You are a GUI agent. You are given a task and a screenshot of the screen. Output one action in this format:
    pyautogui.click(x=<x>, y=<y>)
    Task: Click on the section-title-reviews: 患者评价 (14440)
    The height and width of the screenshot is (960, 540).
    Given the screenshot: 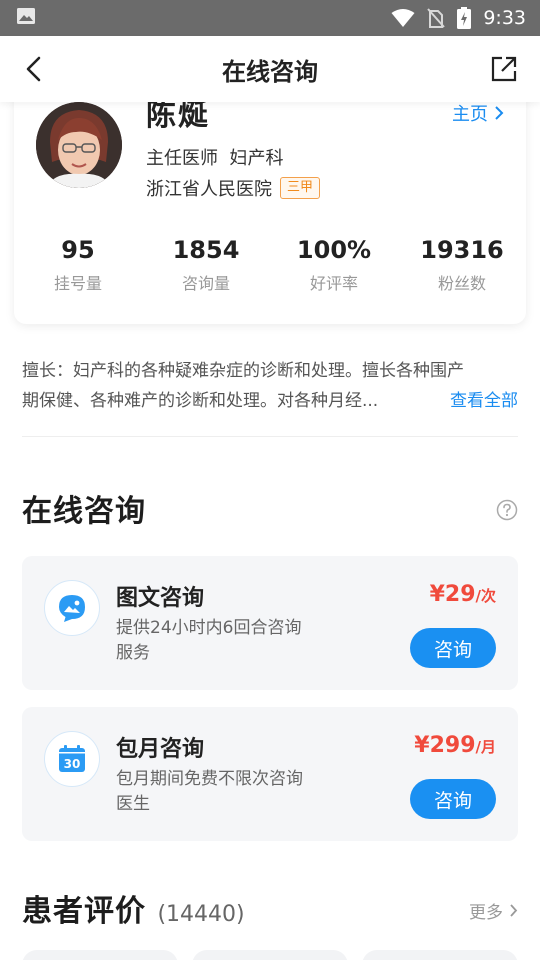 What is the action you would take?
    pyautogui.click(x=133, y=908)
    